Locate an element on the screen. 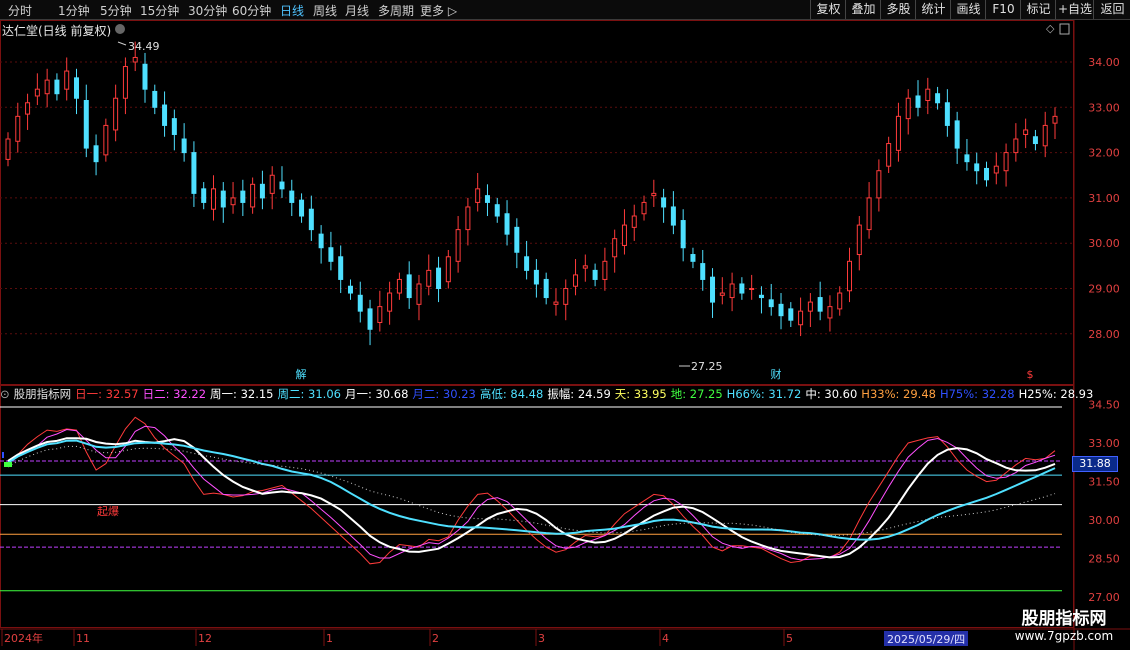 The width and height of the screenshot is (1130, 650). period-tab-2: 5分钟 is located at coordinates (116, 10).